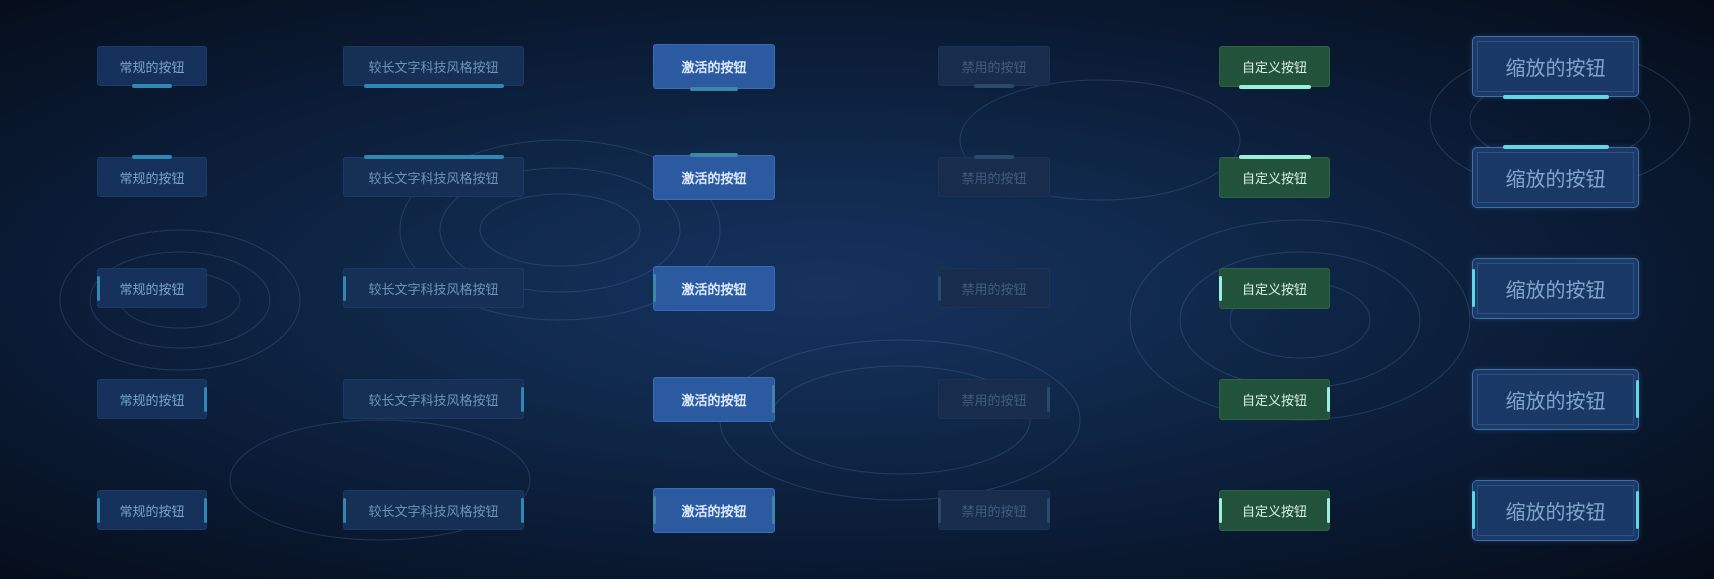  I want to click on long-button-bottom: 较长文字科技风格按钮, so click(433, 67).